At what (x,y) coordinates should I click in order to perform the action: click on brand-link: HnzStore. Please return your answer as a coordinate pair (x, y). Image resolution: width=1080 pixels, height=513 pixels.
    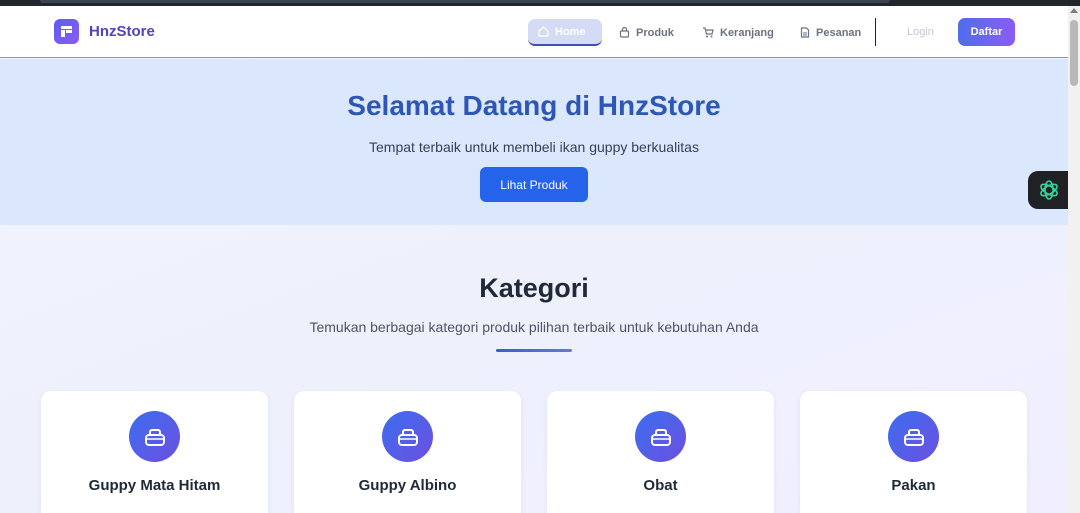
    Looking at the image, I should click on (104, 31).